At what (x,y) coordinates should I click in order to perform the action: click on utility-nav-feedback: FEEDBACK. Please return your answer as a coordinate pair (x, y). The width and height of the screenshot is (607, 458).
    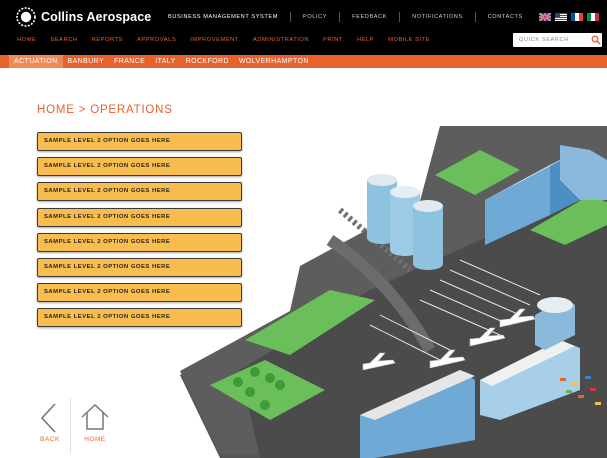
    Looking at the image, I should click on (369, 17).